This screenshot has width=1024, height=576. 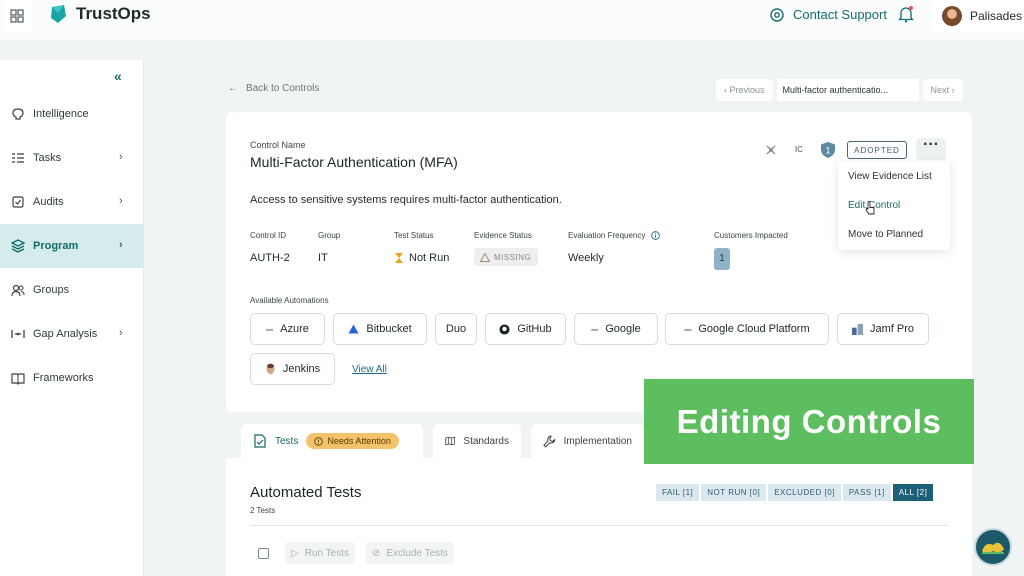 I want to click on sidebar-item-intelligence: Intelligence, so click(x=72, y=114).